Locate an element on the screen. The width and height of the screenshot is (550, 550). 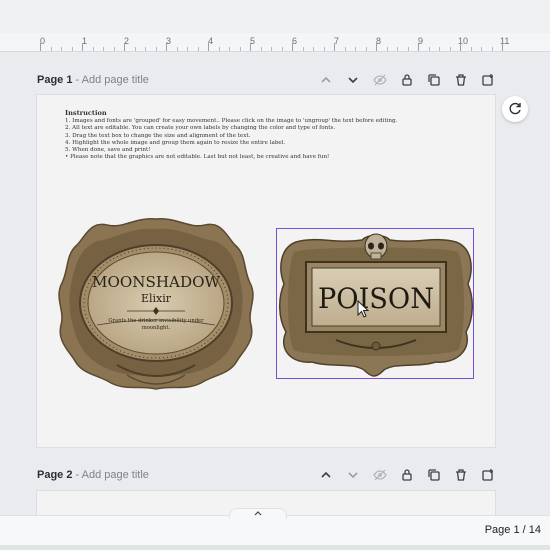
instruction-heading: Instruction is located at coordinates (86, 113).